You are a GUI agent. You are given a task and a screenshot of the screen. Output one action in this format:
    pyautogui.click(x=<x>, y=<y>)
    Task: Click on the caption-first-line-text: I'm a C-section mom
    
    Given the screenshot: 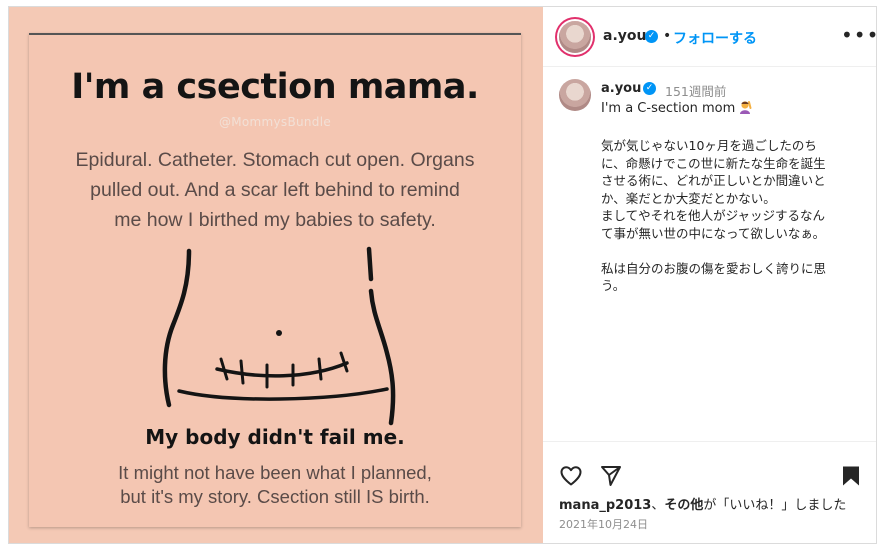 What is the action you would take?
    pyautogui.click(x=668, y=108)
    